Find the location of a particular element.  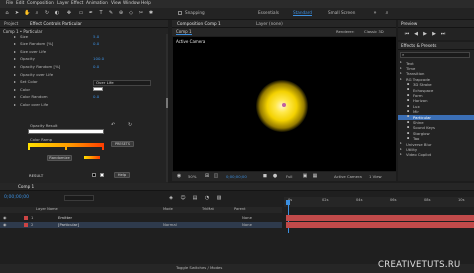

effect-item: ▪ 3D Stroke is located at coordinates (436, 85).